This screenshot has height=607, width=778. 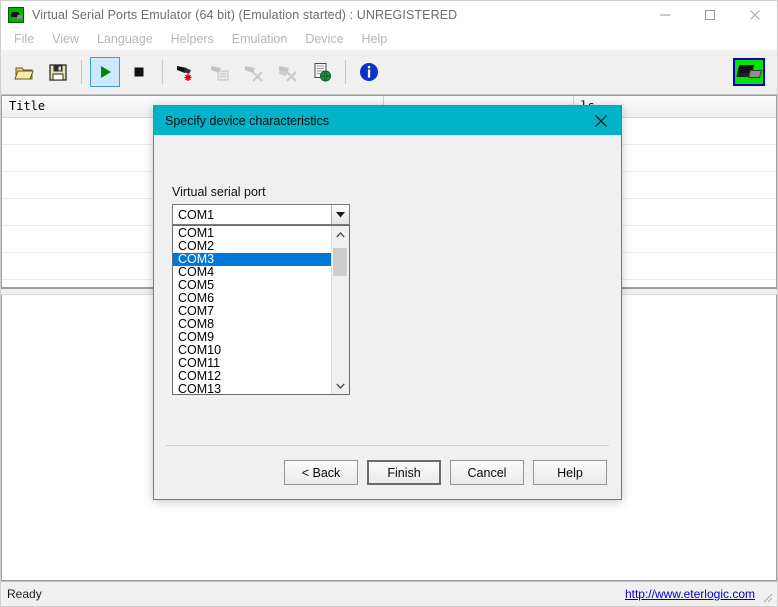 What do you see at coordinates (389, 72) in the screenshot?
I see `toolbar` at bounding box center [389, 72].